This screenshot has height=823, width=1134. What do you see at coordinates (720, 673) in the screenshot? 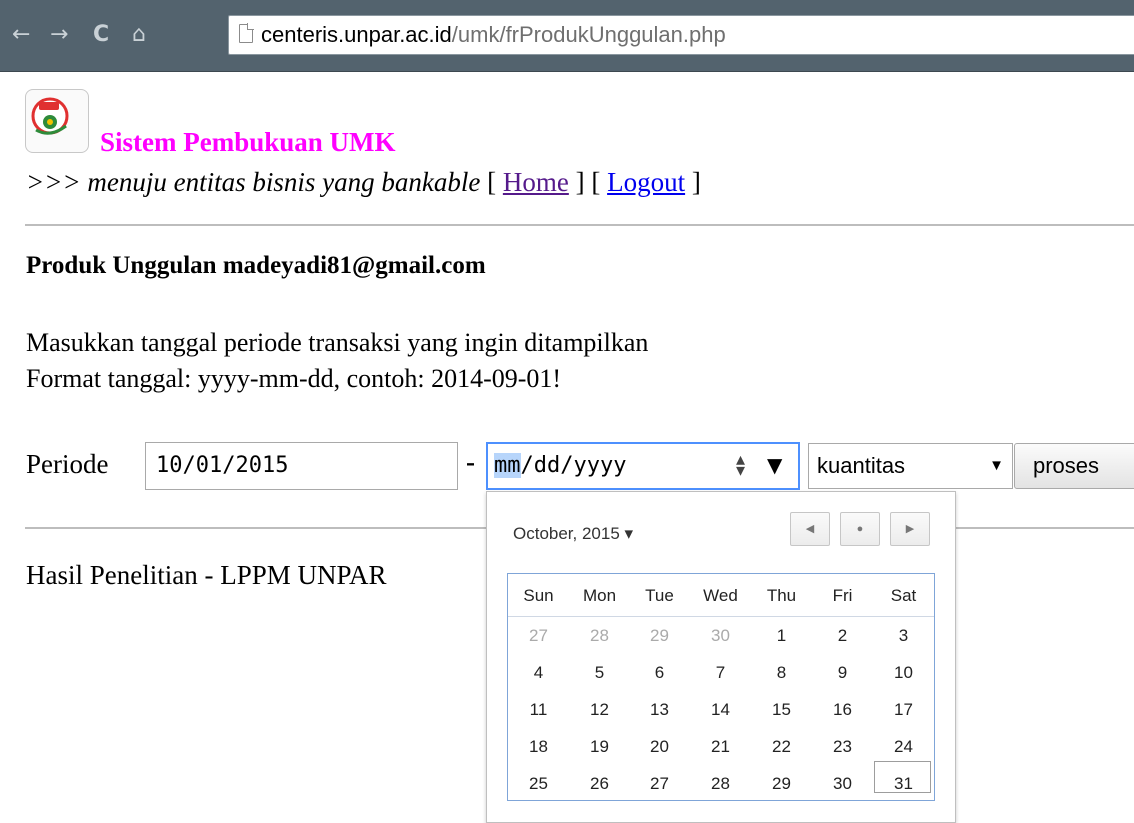
I see `calendar-day: 7` at bounding box center [720, 673].